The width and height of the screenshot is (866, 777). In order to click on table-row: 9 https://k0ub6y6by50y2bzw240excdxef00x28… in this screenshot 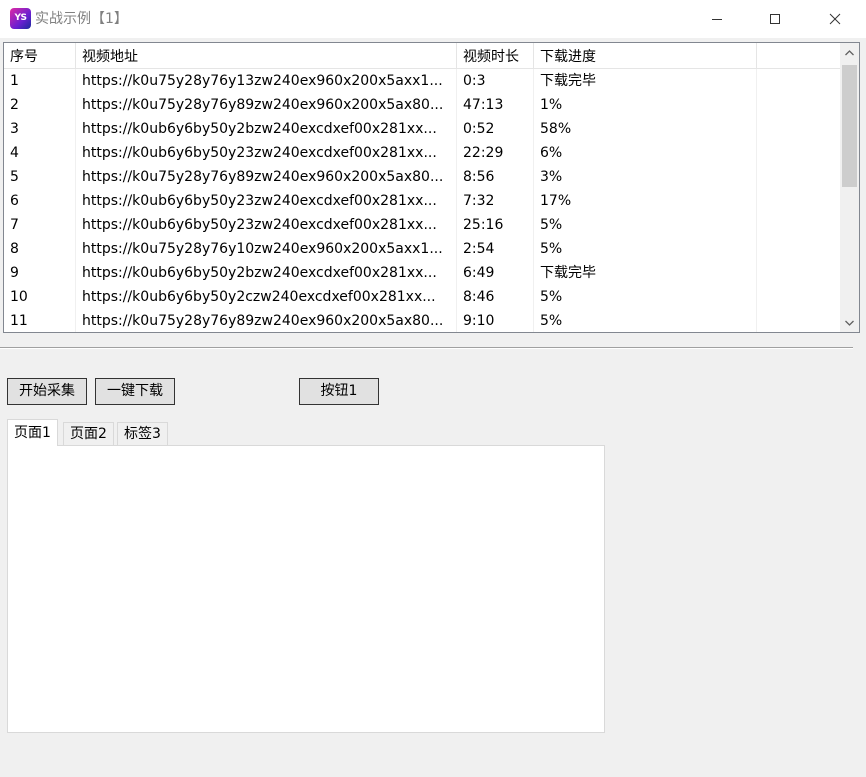, I will do `click(422, 273)`.